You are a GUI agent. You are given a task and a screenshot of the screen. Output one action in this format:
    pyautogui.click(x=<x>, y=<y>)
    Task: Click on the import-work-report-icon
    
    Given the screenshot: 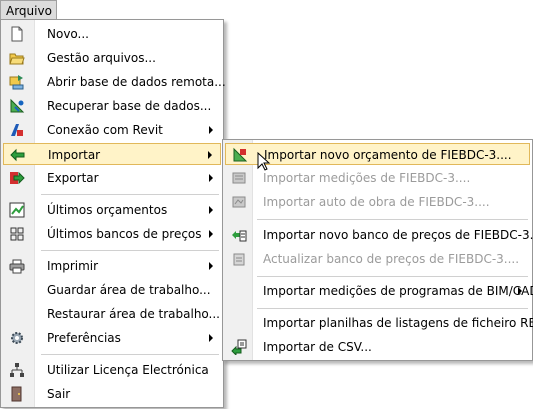 What is the action you would take?
    pyautogui.click(x=239, y=202)
    